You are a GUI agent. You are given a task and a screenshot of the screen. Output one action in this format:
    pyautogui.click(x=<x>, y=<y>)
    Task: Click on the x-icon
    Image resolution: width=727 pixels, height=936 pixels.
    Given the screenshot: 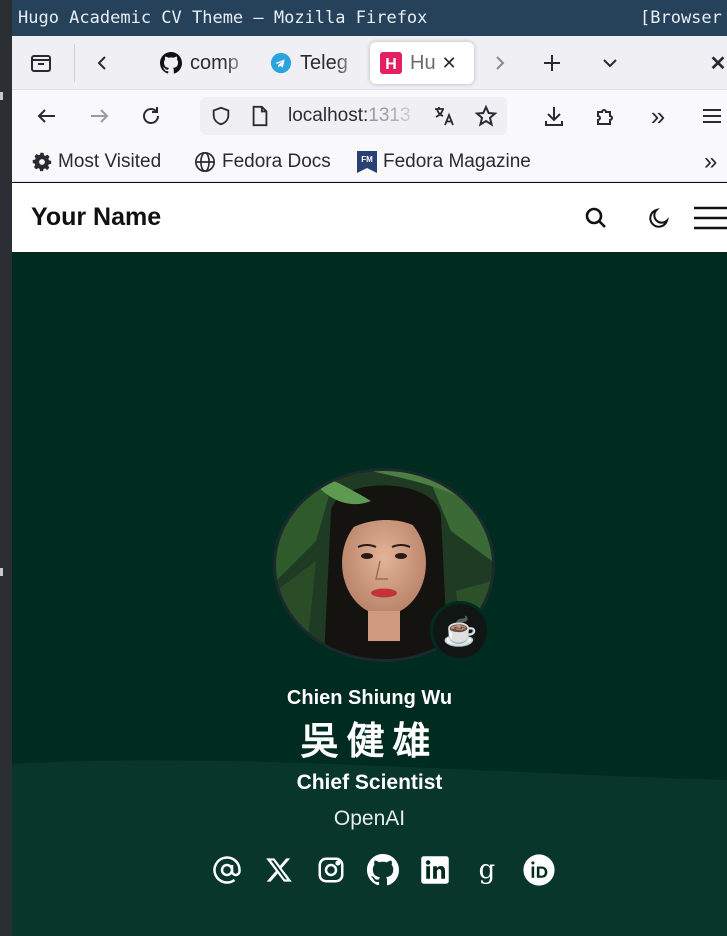 What is the action you would take?
    pyautogui.click(x=279, y=870)
    